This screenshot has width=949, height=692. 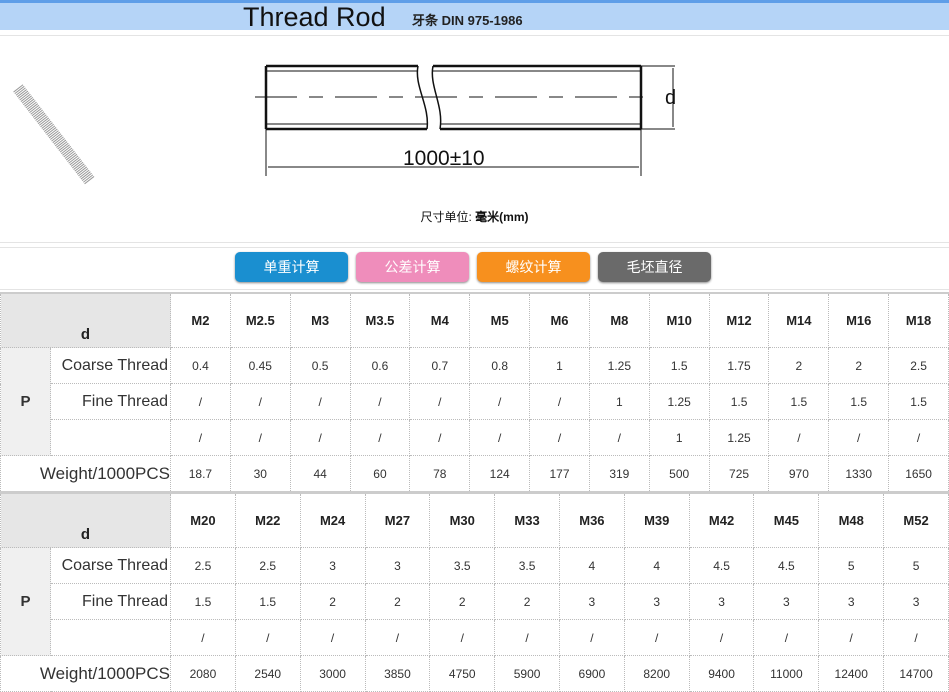 What do you see at coordinates (502, 217) in the screenshot?
I see `unit-value: 毫米(mm)` at bounding box center [502, 217].